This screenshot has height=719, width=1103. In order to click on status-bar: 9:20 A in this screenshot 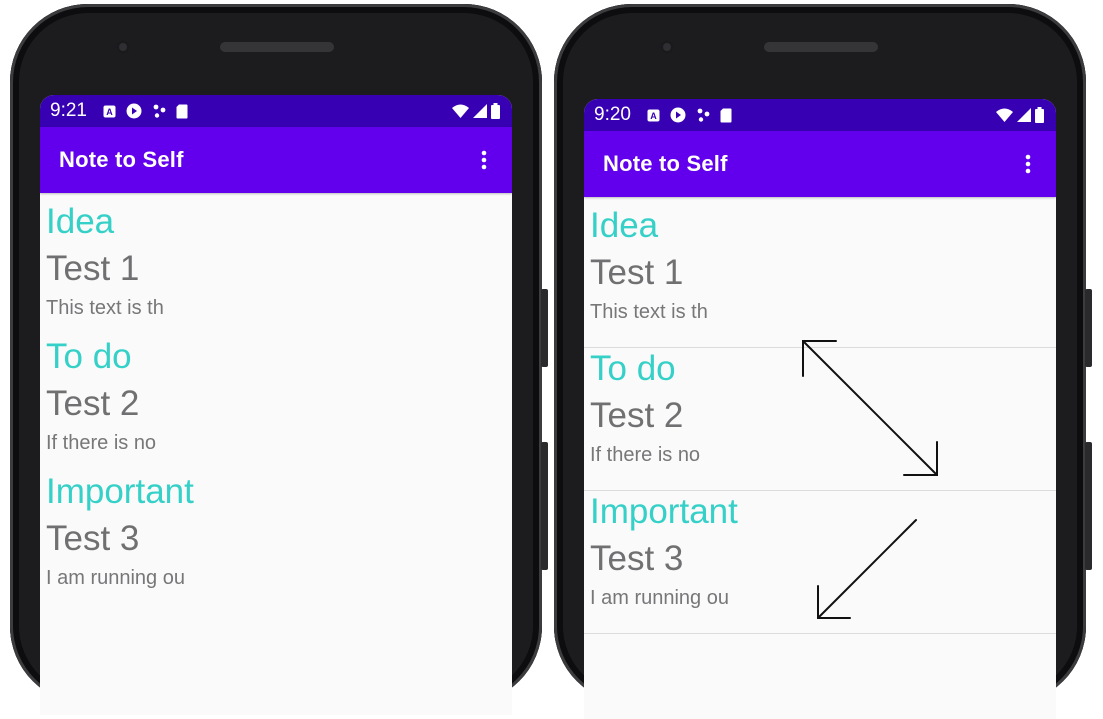, I will do `click(820, 115)`.